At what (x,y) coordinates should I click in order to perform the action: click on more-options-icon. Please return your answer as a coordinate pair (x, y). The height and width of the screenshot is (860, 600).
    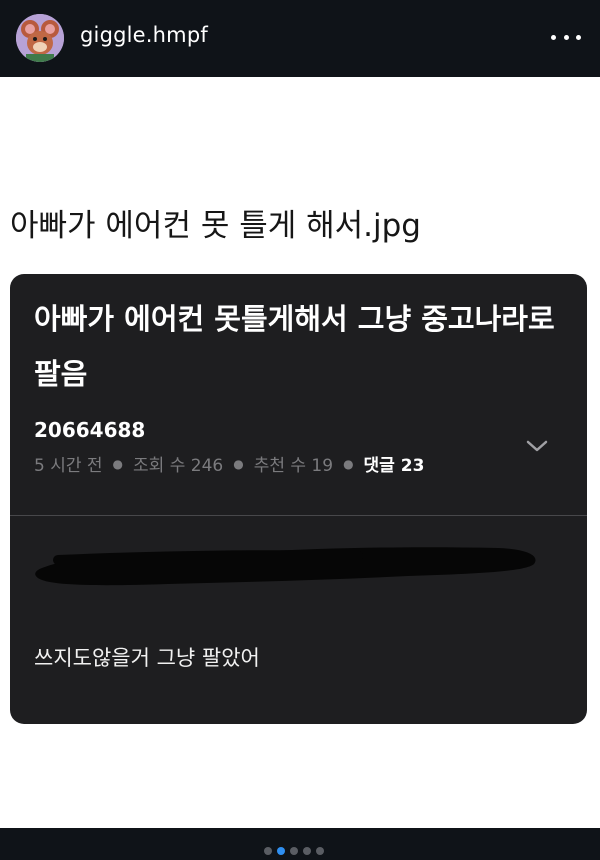
    Looking at the image, I should click on (566, 37).